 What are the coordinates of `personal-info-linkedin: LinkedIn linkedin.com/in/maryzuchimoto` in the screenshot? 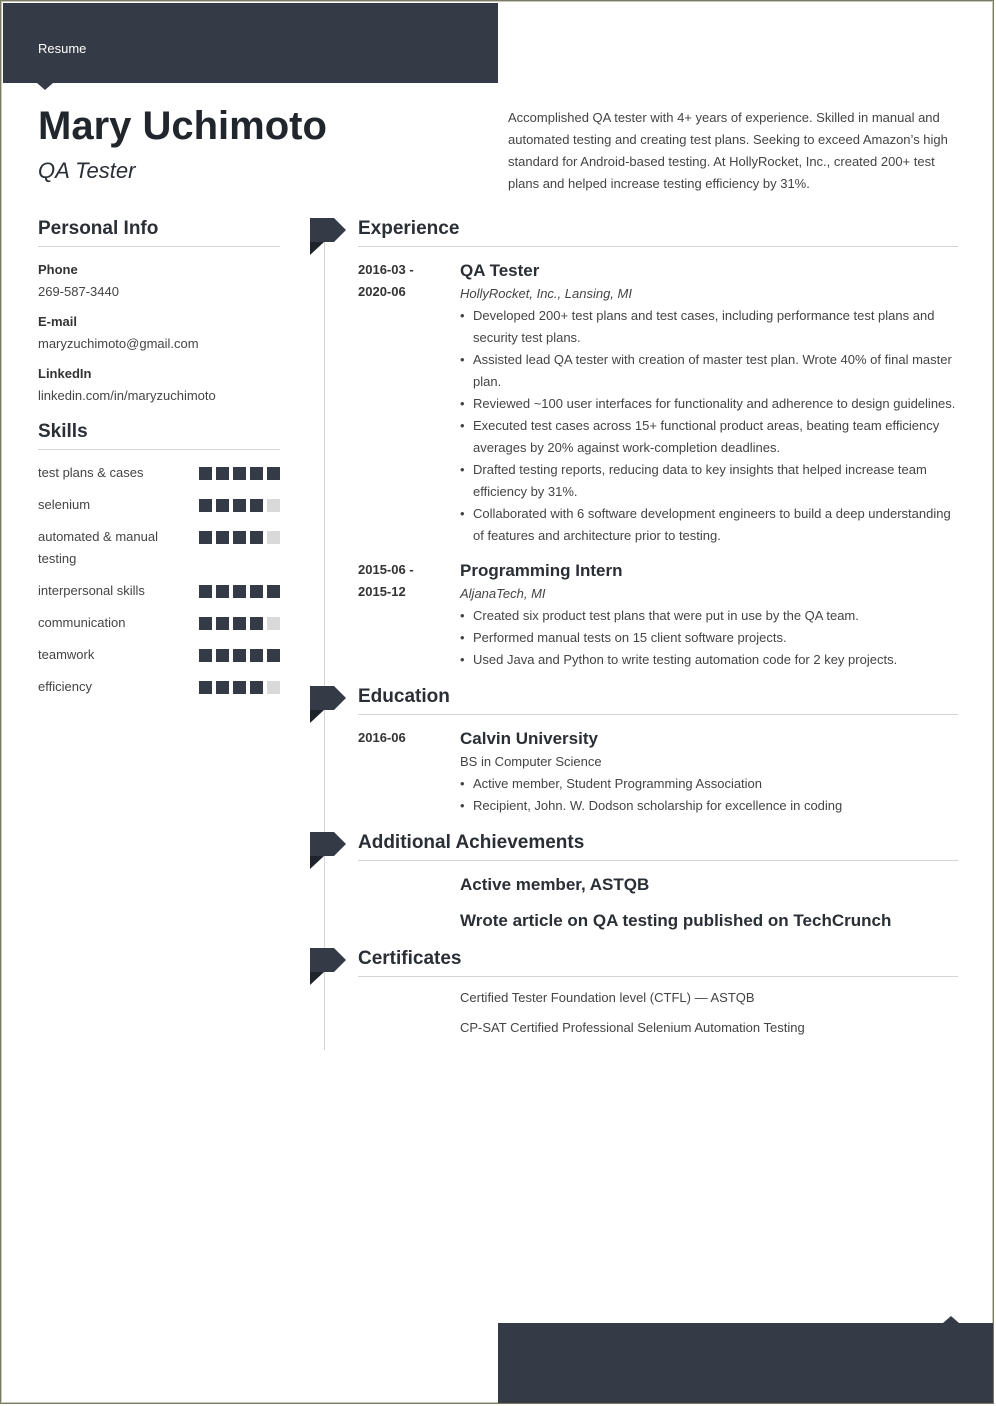 It's located at (159, 385).